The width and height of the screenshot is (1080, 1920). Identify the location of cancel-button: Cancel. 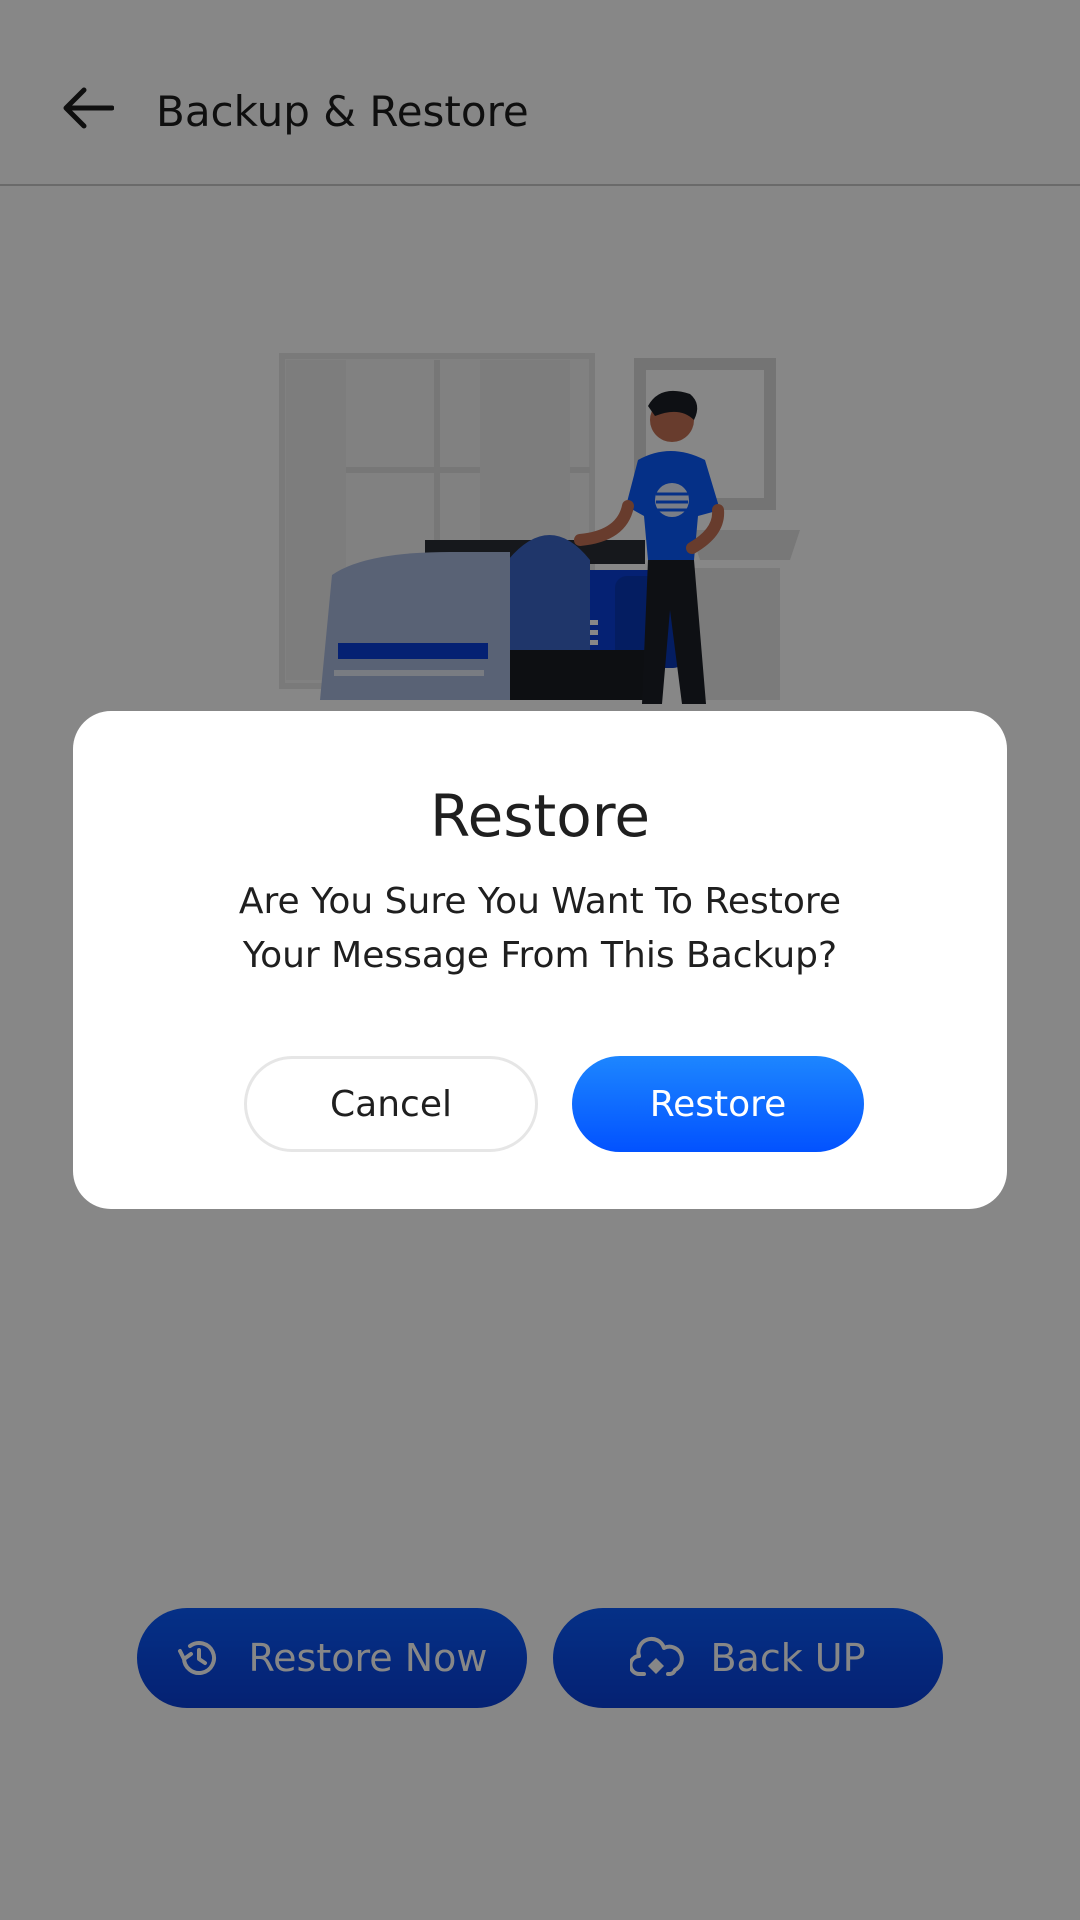
(391, 1104).